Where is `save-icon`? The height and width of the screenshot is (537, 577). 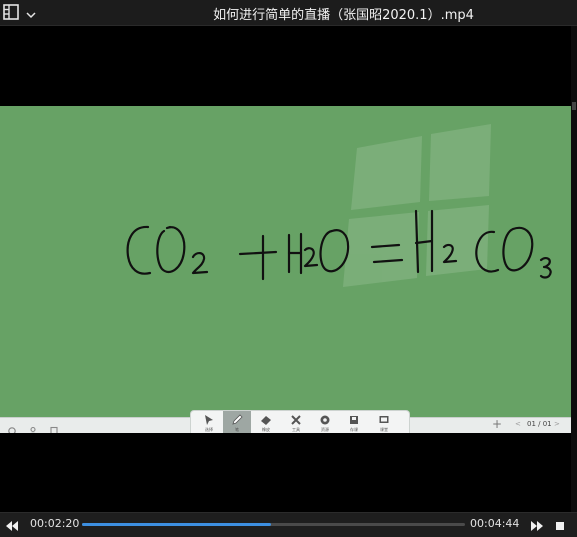 save-icon is located at coordinates (354, 420).